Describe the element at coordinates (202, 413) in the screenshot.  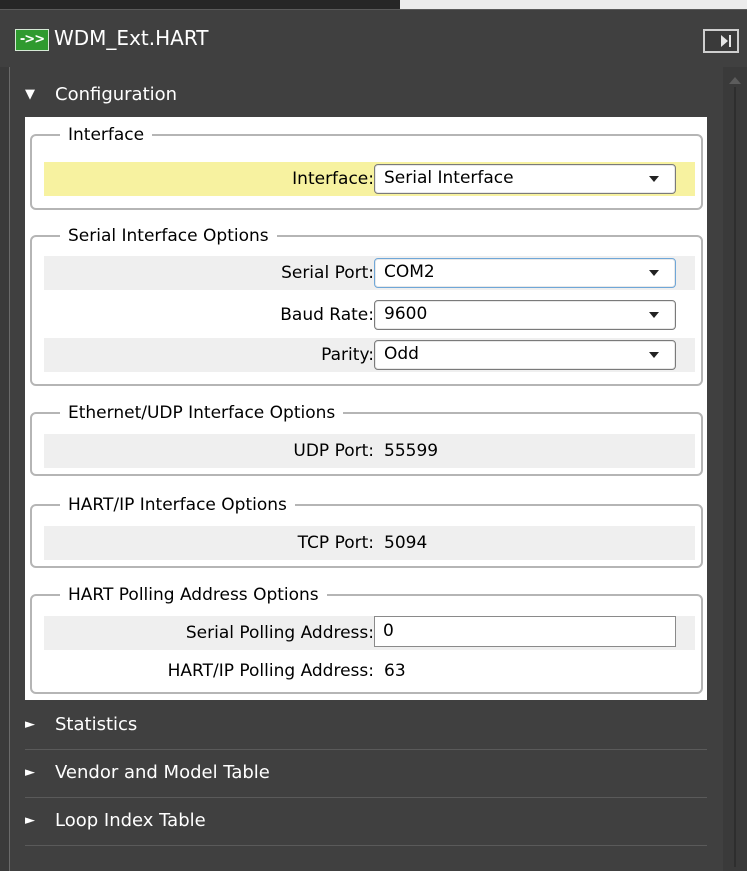
I see `ethernet-options-legend: Ethernet/UDP Interface Options` at that location.